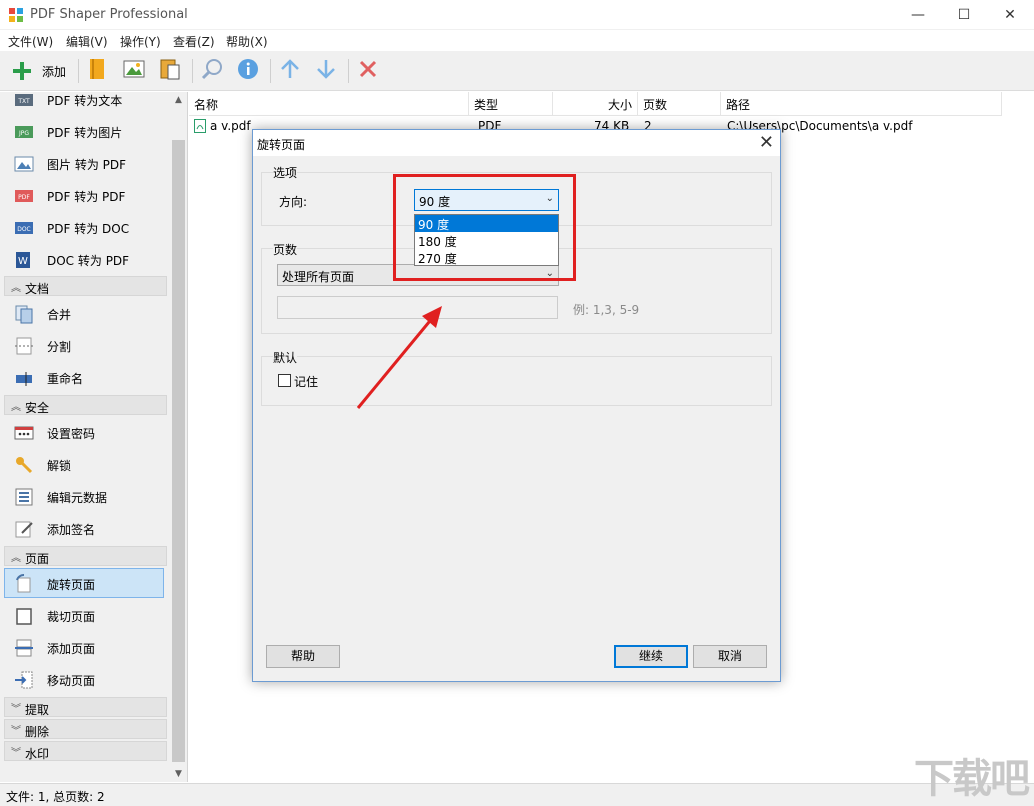  I want to click on status-text: 文件: 1, 总页数: 2, so click(55, 797).